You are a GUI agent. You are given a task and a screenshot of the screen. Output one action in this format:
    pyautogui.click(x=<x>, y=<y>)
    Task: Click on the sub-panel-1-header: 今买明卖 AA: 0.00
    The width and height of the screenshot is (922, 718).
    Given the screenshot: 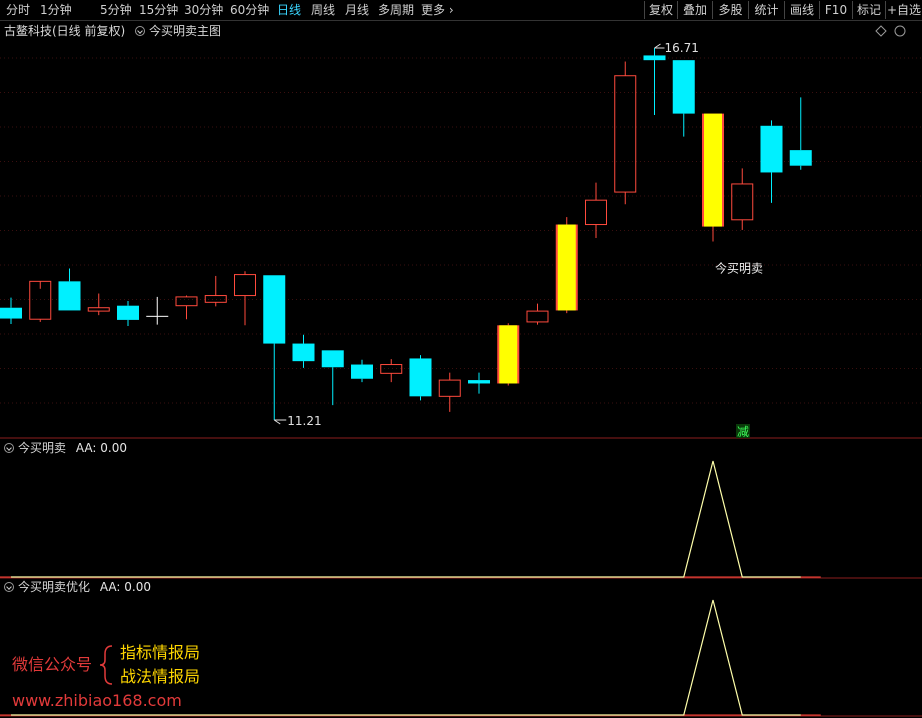 What is the action you would take?
    pyautogui.click(x=65, y=448)
    